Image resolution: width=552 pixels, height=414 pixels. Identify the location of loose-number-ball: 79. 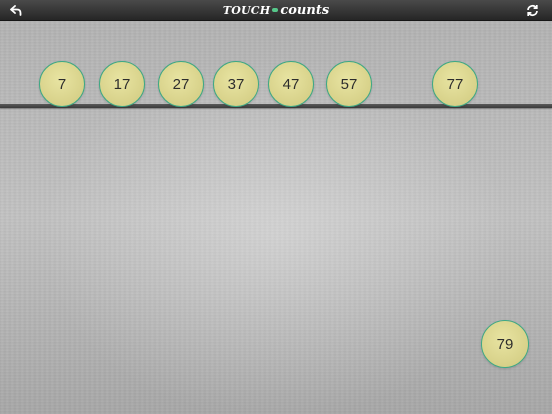
(505, 344).